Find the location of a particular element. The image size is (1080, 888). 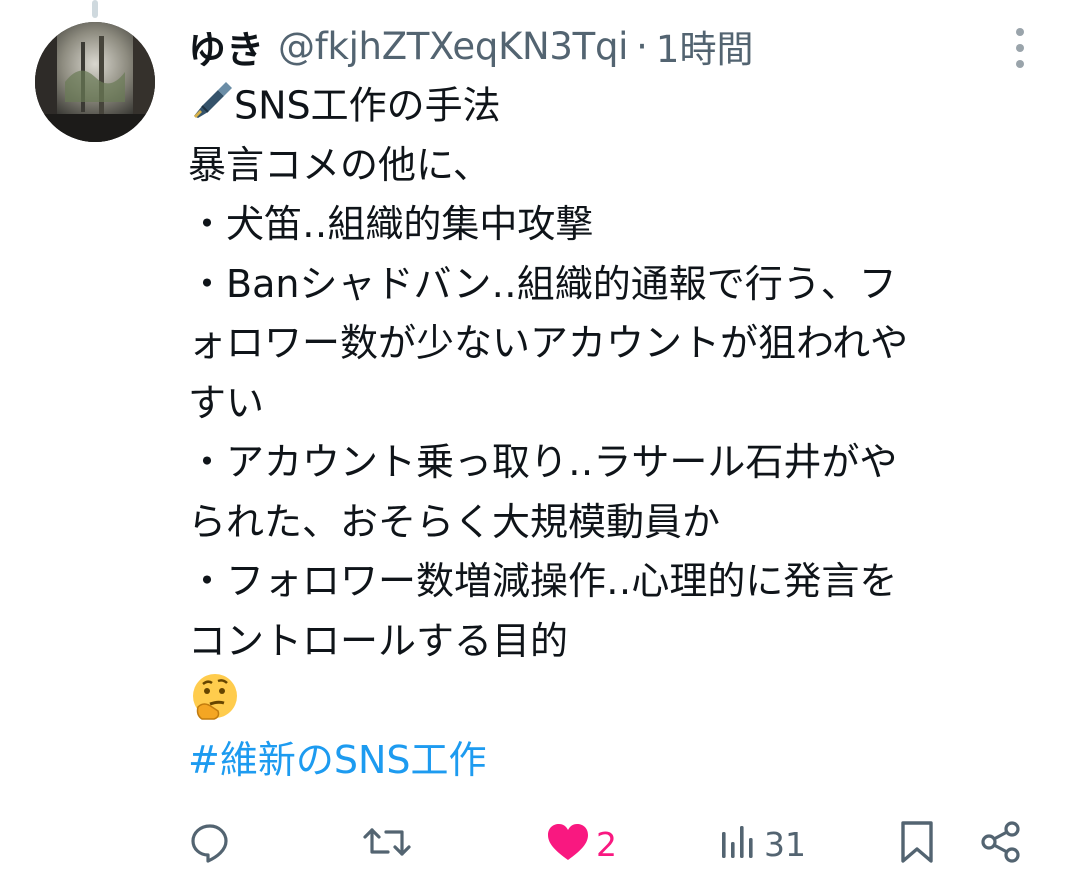

post-line: ・フォロワー数増減操作‥心理的に発言を is located at coordinates (543, 581).